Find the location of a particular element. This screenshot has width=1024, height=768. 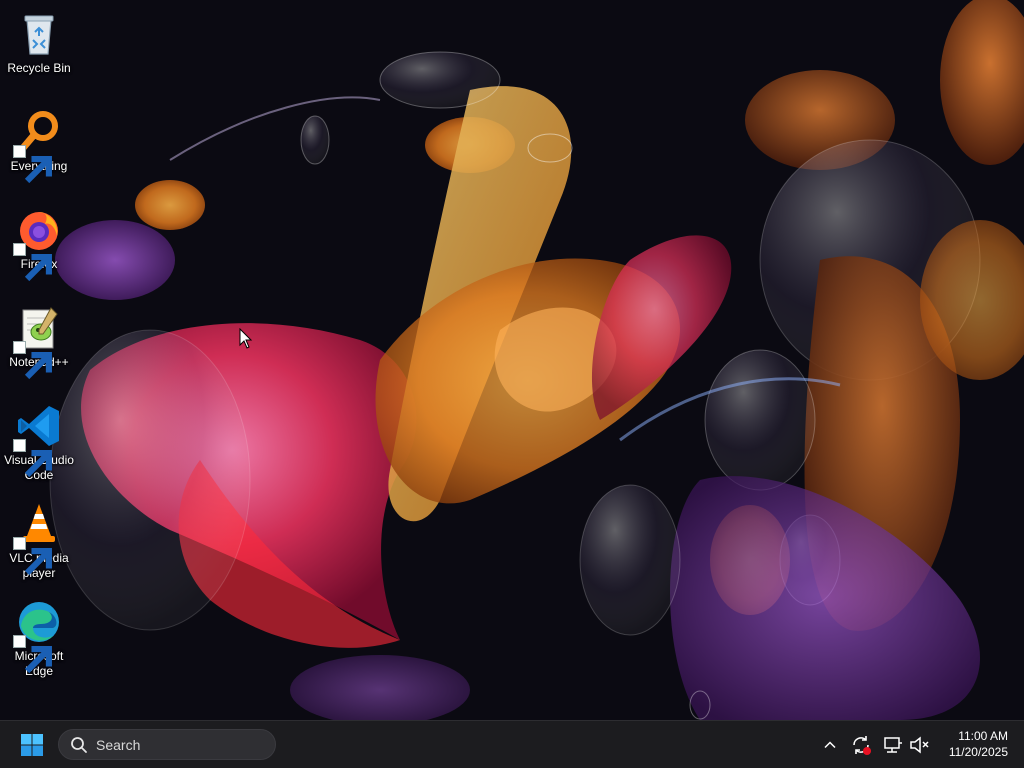

firefox-icon is located at coordinates (38, 244).